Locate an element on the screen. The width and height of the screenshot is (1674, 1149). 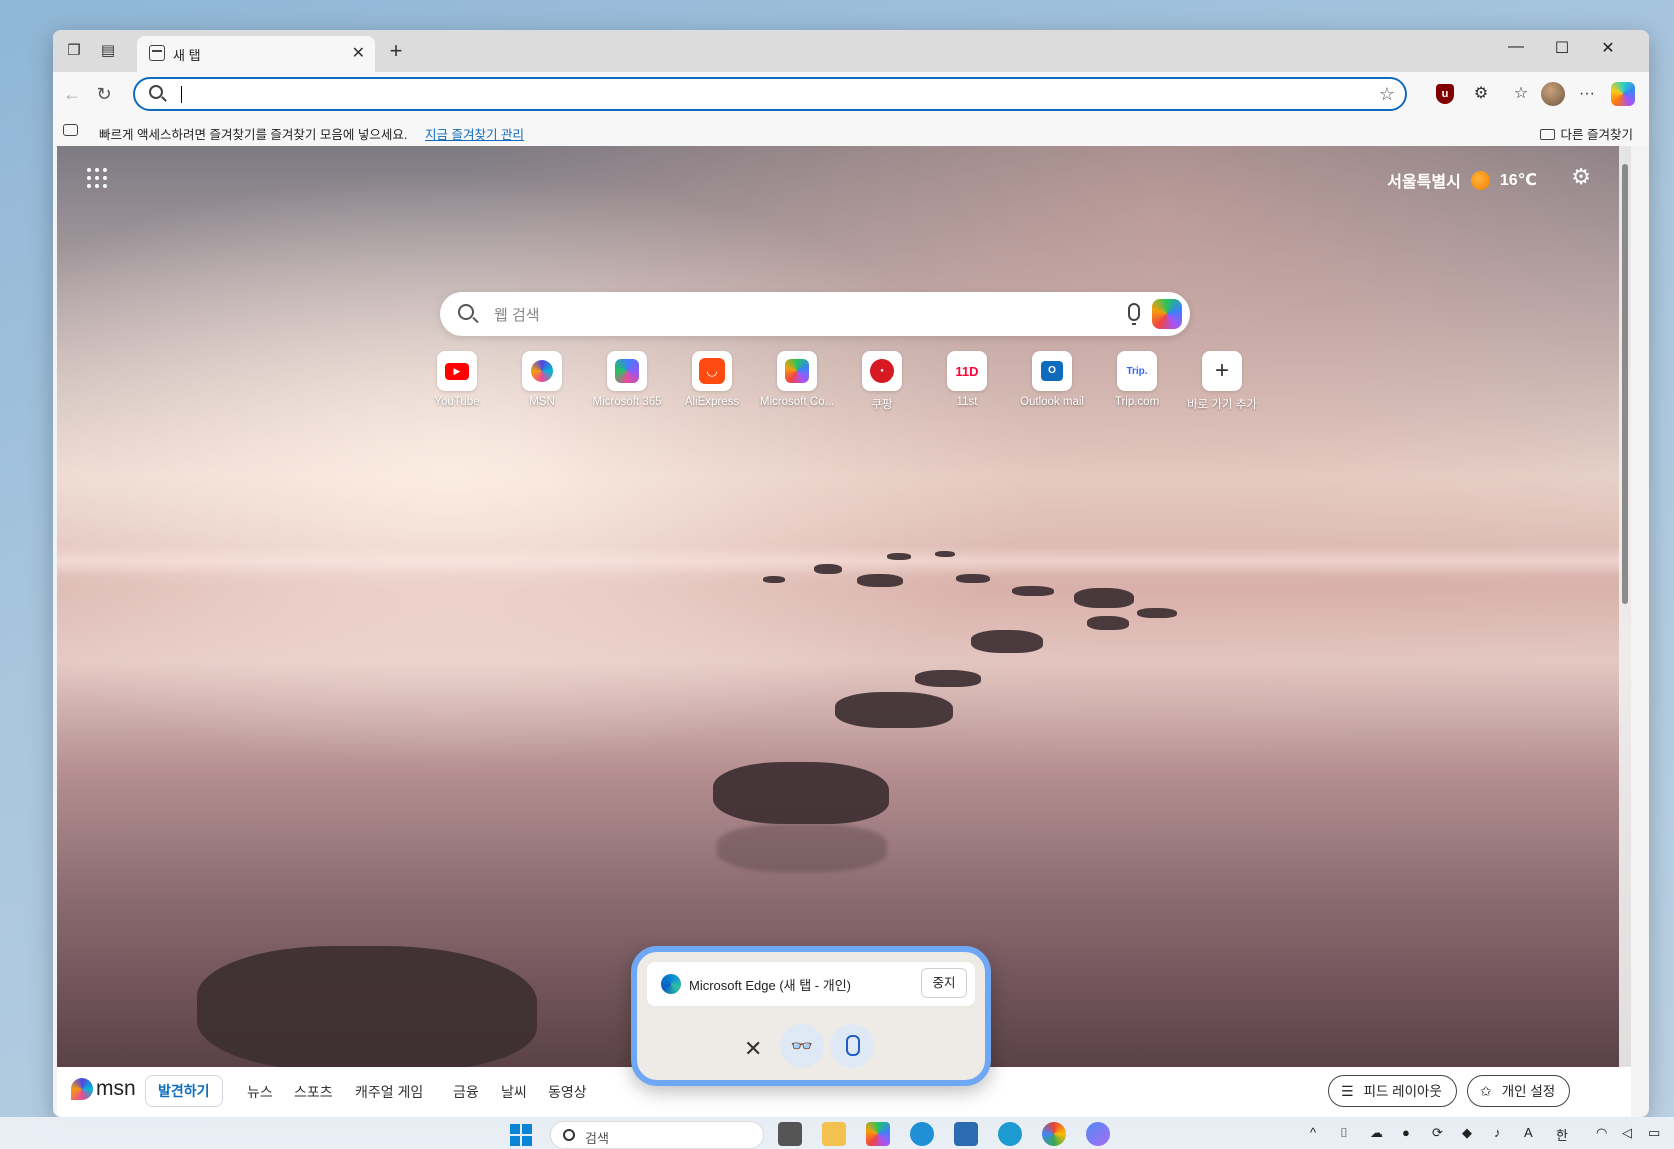
msn-logo: msn is located at coordinates (103, 1089).